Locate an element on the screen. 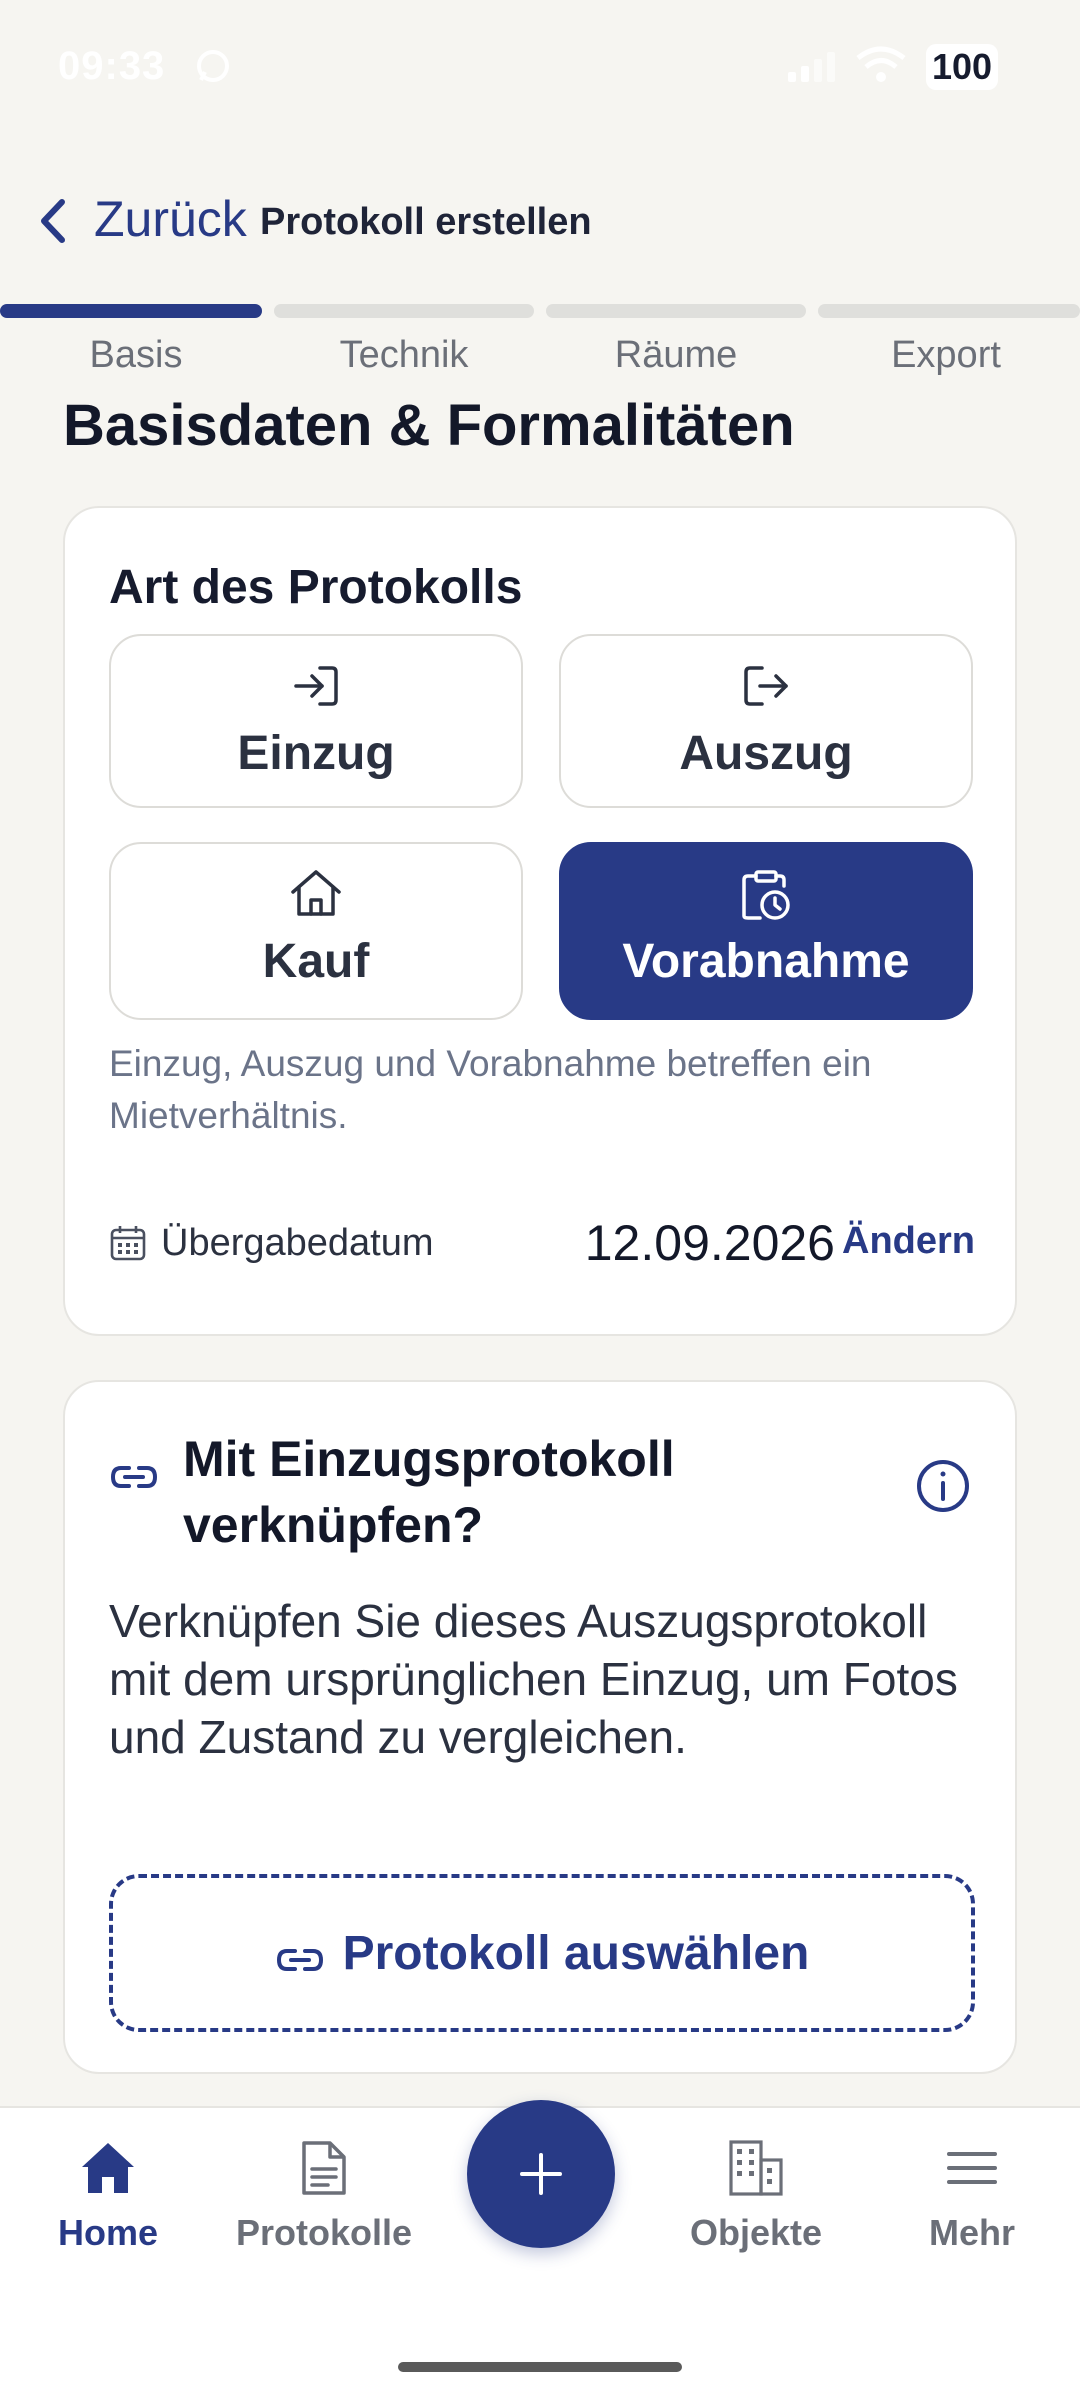  handover-date-label: Übergabedatum is located at coordinates (297, 1243).